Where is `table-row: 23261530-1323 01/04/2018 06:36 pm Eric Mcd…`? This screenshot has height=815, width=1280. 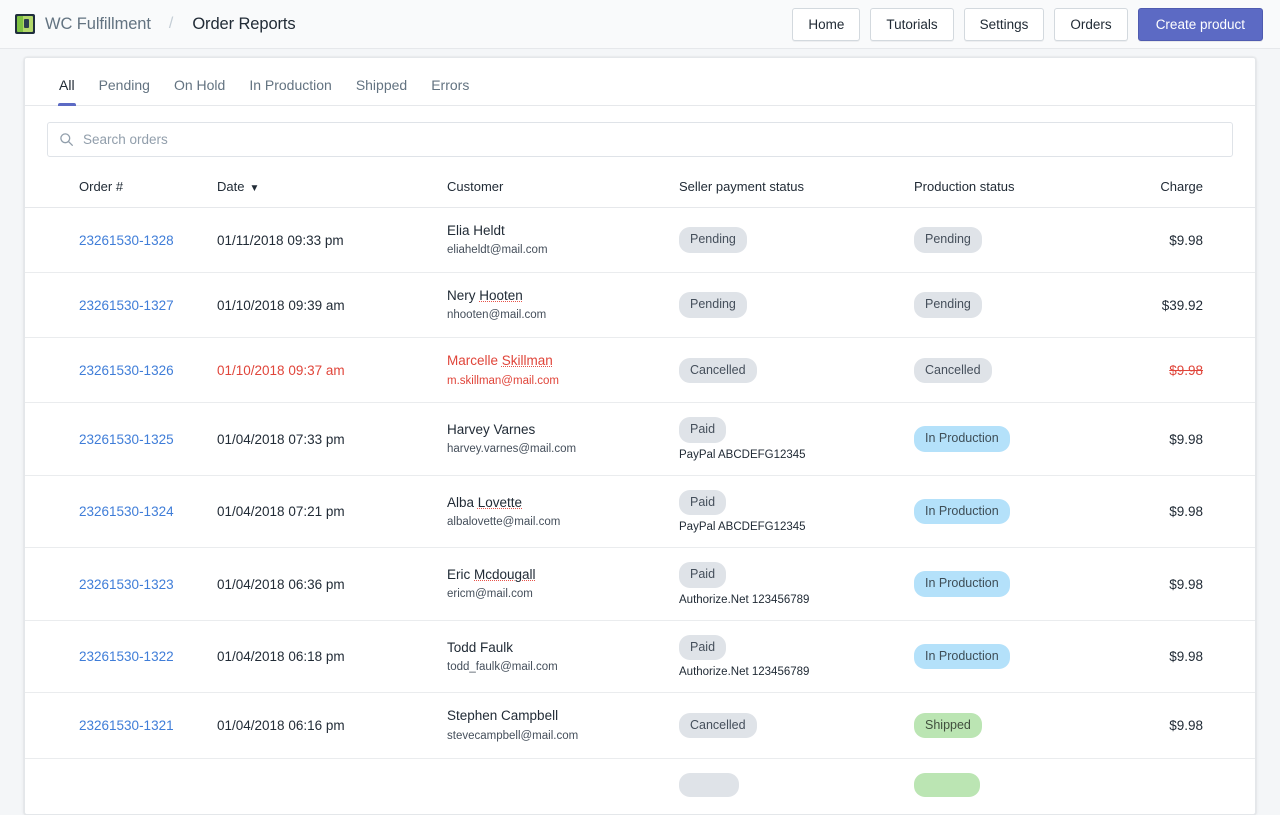 table-row: 23261530-1323 01/04/2018 06:36 pm Eric Mcd… is located at coordinates (640, 584).